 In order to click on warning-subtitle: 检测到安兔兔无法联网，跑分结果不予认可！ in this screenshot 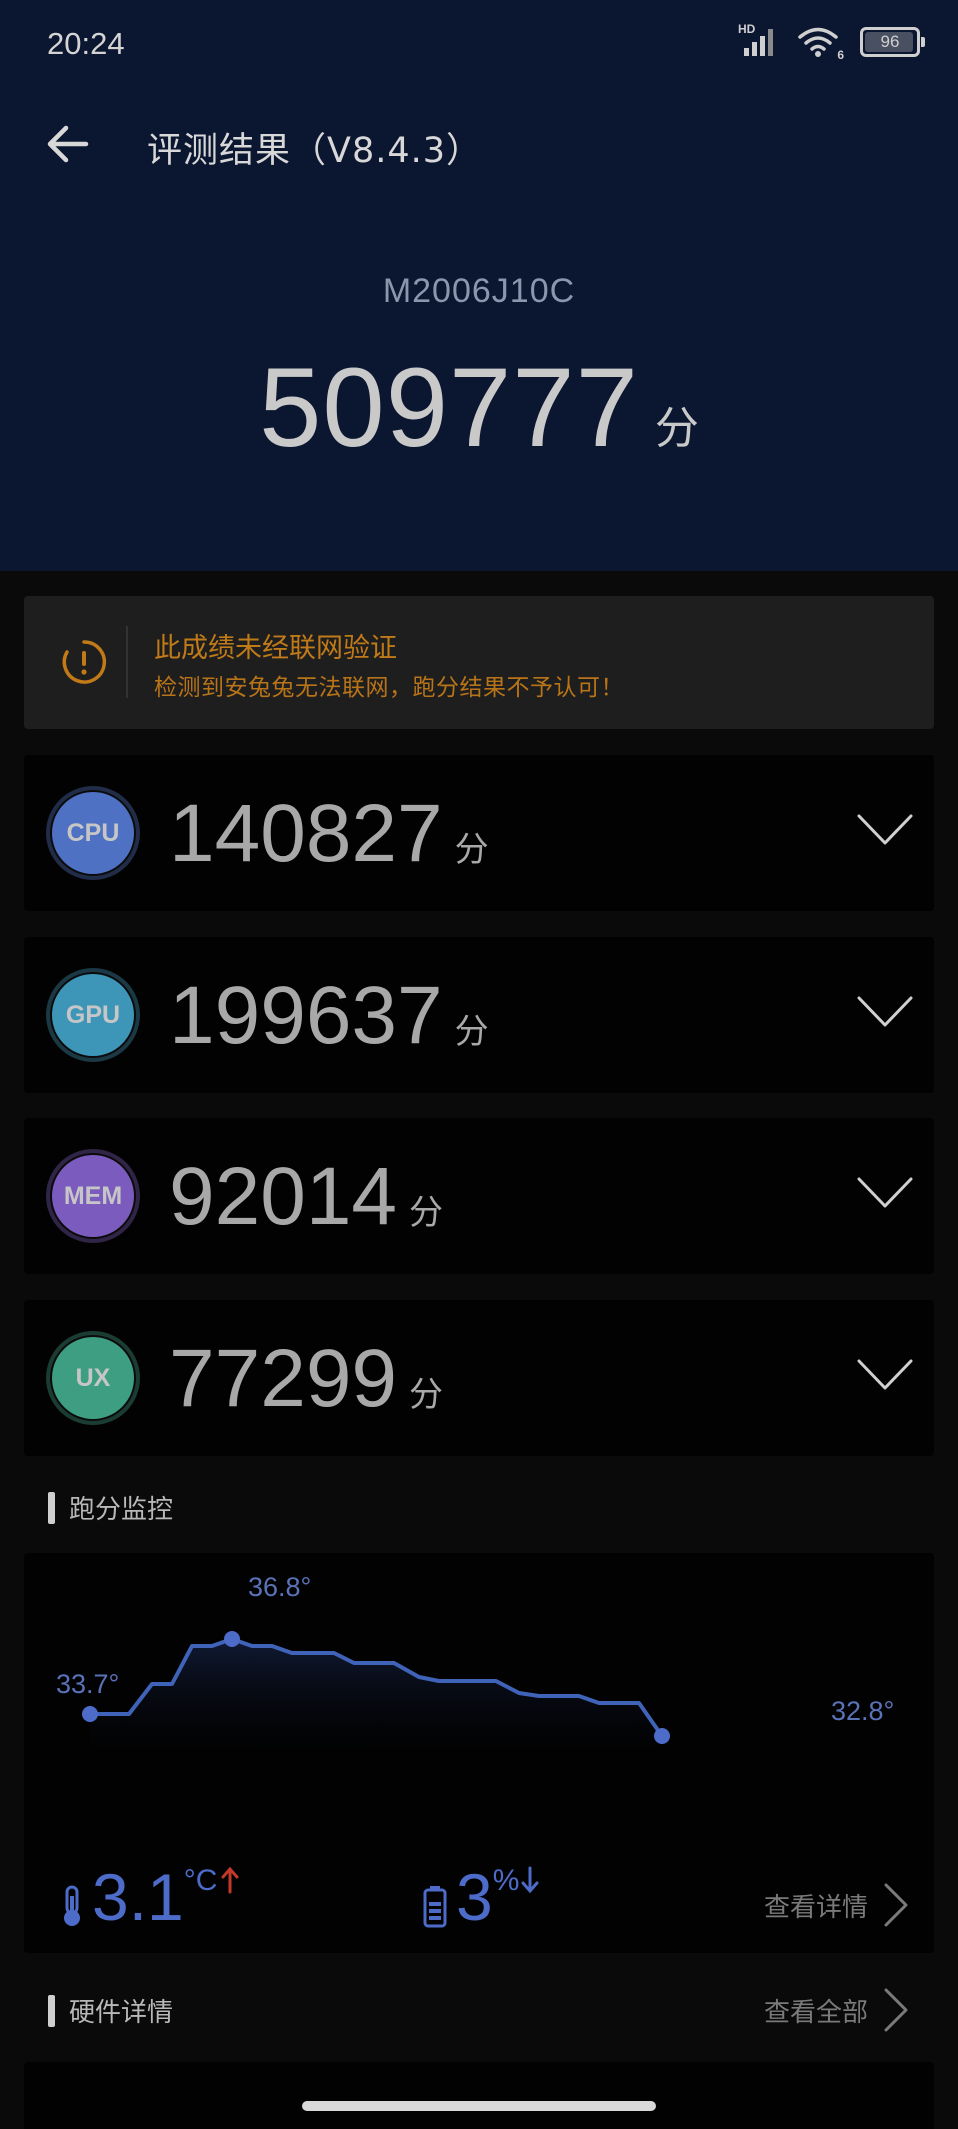, I will do `click(389, 688)`.